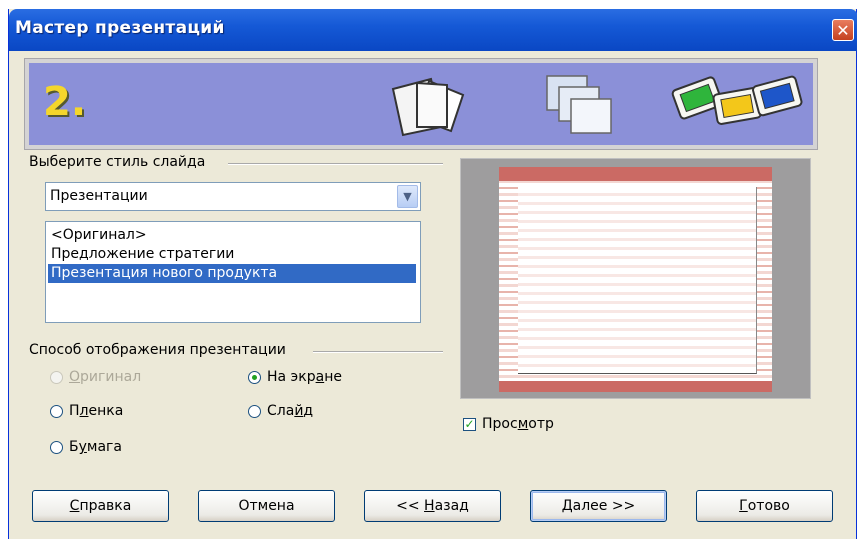 The width and height of the screenshot is (857, 539). I want to click on chevron-down-icon: ▼, so click(407, 196).